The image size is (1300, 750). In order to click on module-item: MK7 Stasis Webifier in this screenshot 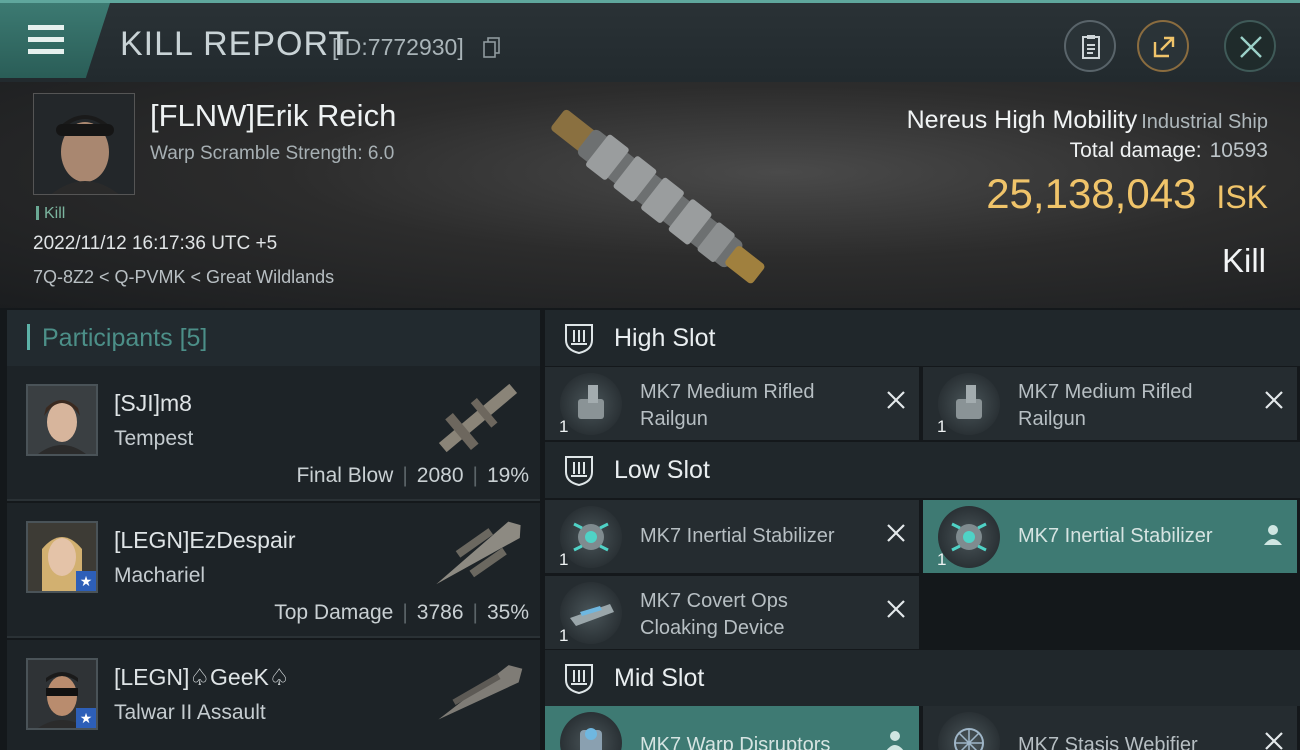, I will do `click(1110, 728)`.